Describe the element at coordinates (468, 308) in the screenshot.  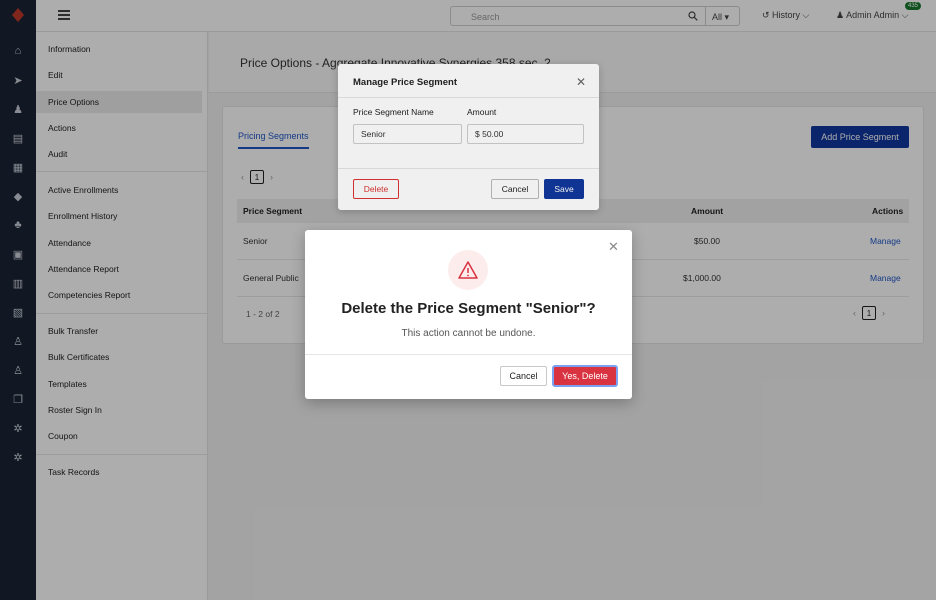
I see `dialog-title: Delete the Price Segment "Senior"?` at that location.